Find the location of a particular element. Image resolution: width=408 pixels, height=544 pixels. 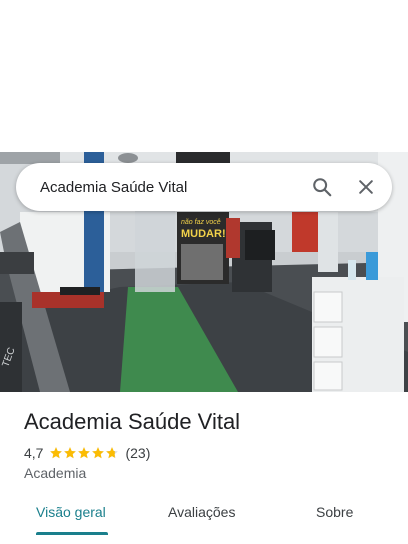

rating-value: 4,7 is located at coordinates (34, 453).